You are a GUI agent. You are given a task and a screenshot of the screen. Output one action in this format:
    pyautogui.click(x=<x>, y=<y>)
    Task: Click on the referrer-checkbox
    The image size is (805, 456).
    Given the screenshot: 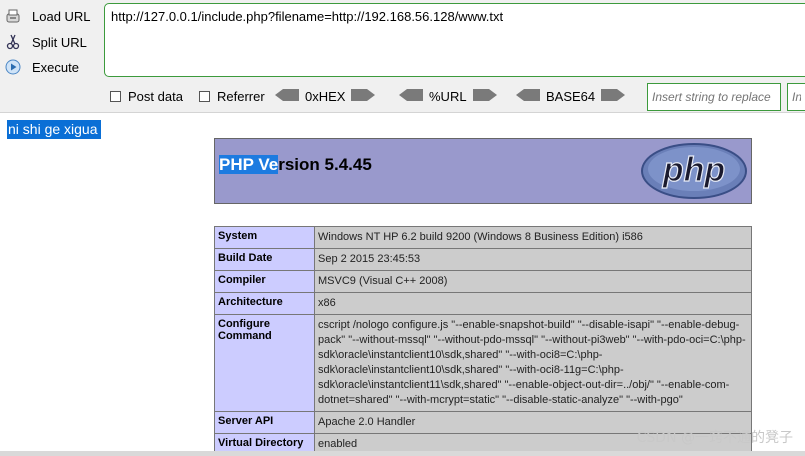 What is the action you would take?
    pyautogui.click(x=204, y=96)
    